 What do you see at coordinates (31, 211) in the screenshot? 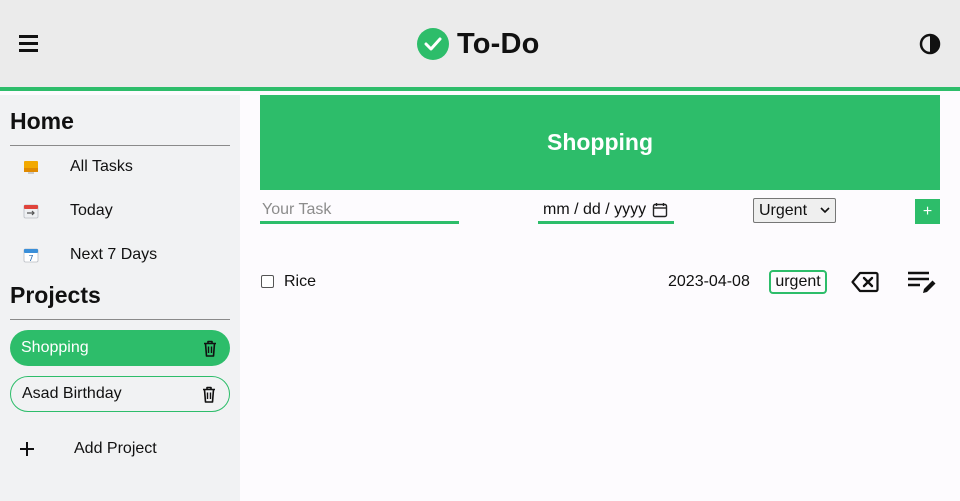
I see `calendar-today-icon` at bounding box center [31, 211].